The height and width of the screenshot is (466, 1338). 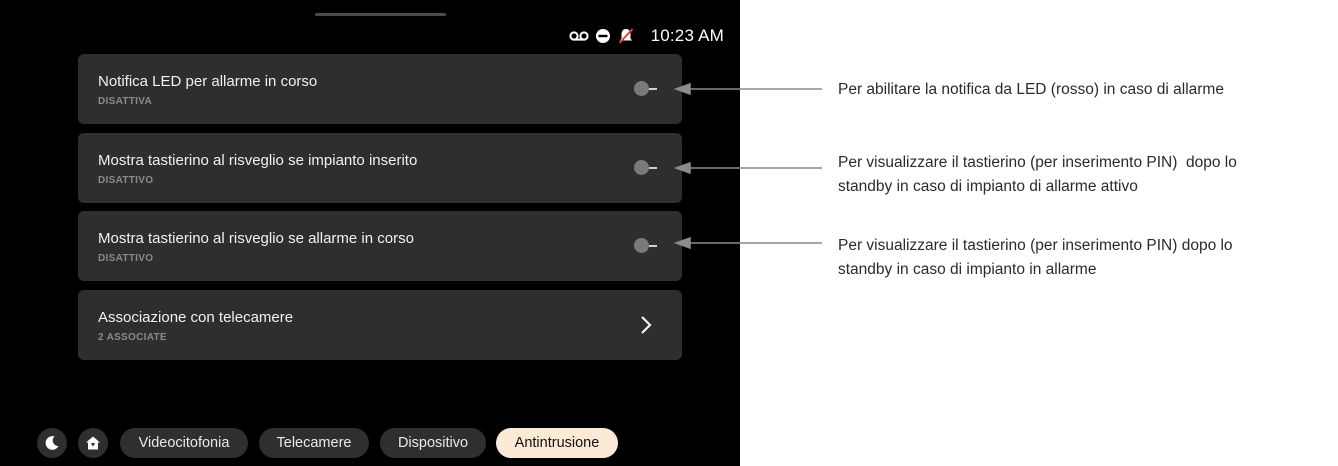 I want to click on home-icon, so click(x=93, y=443).